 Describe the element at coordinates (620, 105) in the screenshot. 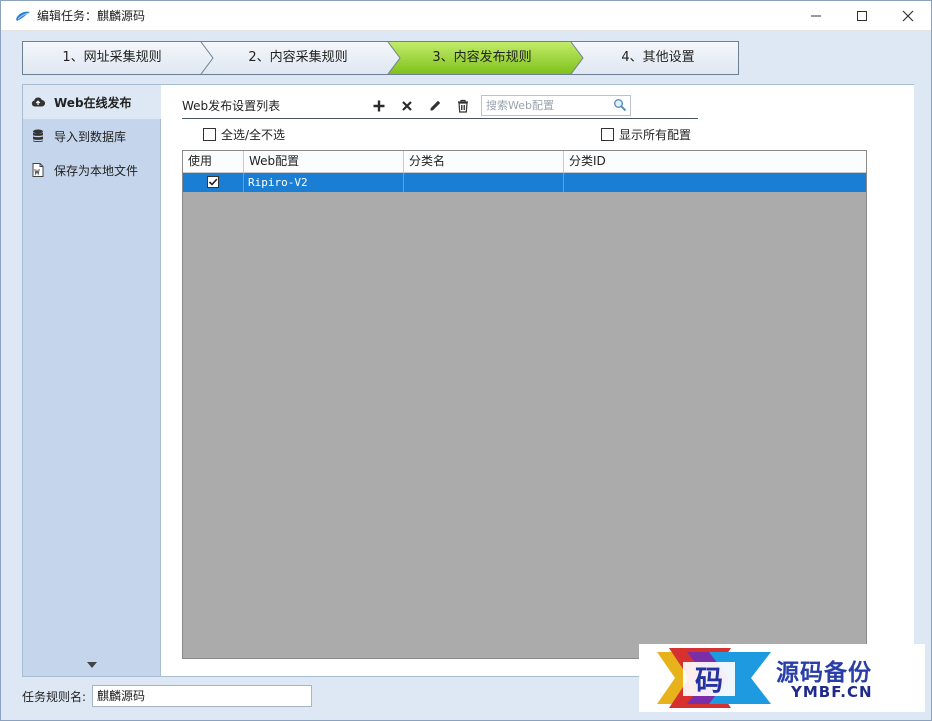

I see `search-icon` at that location.